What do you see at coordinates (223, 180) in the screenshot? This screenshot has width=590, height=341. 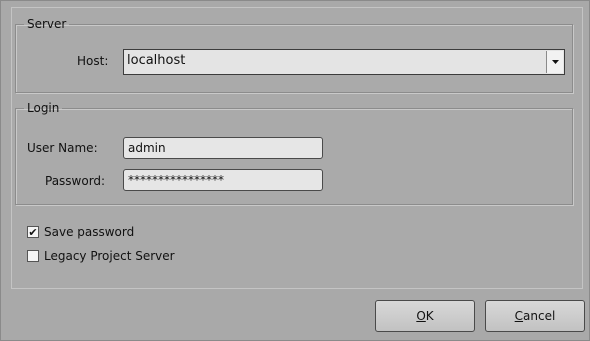 I see `password-input: ****************` at bounding box center [223, 180].